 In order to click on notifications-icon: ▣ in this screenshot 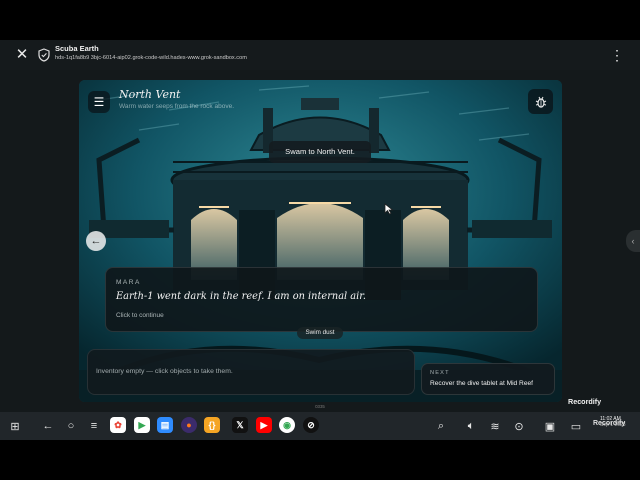, I will do `click(550, 426)`.